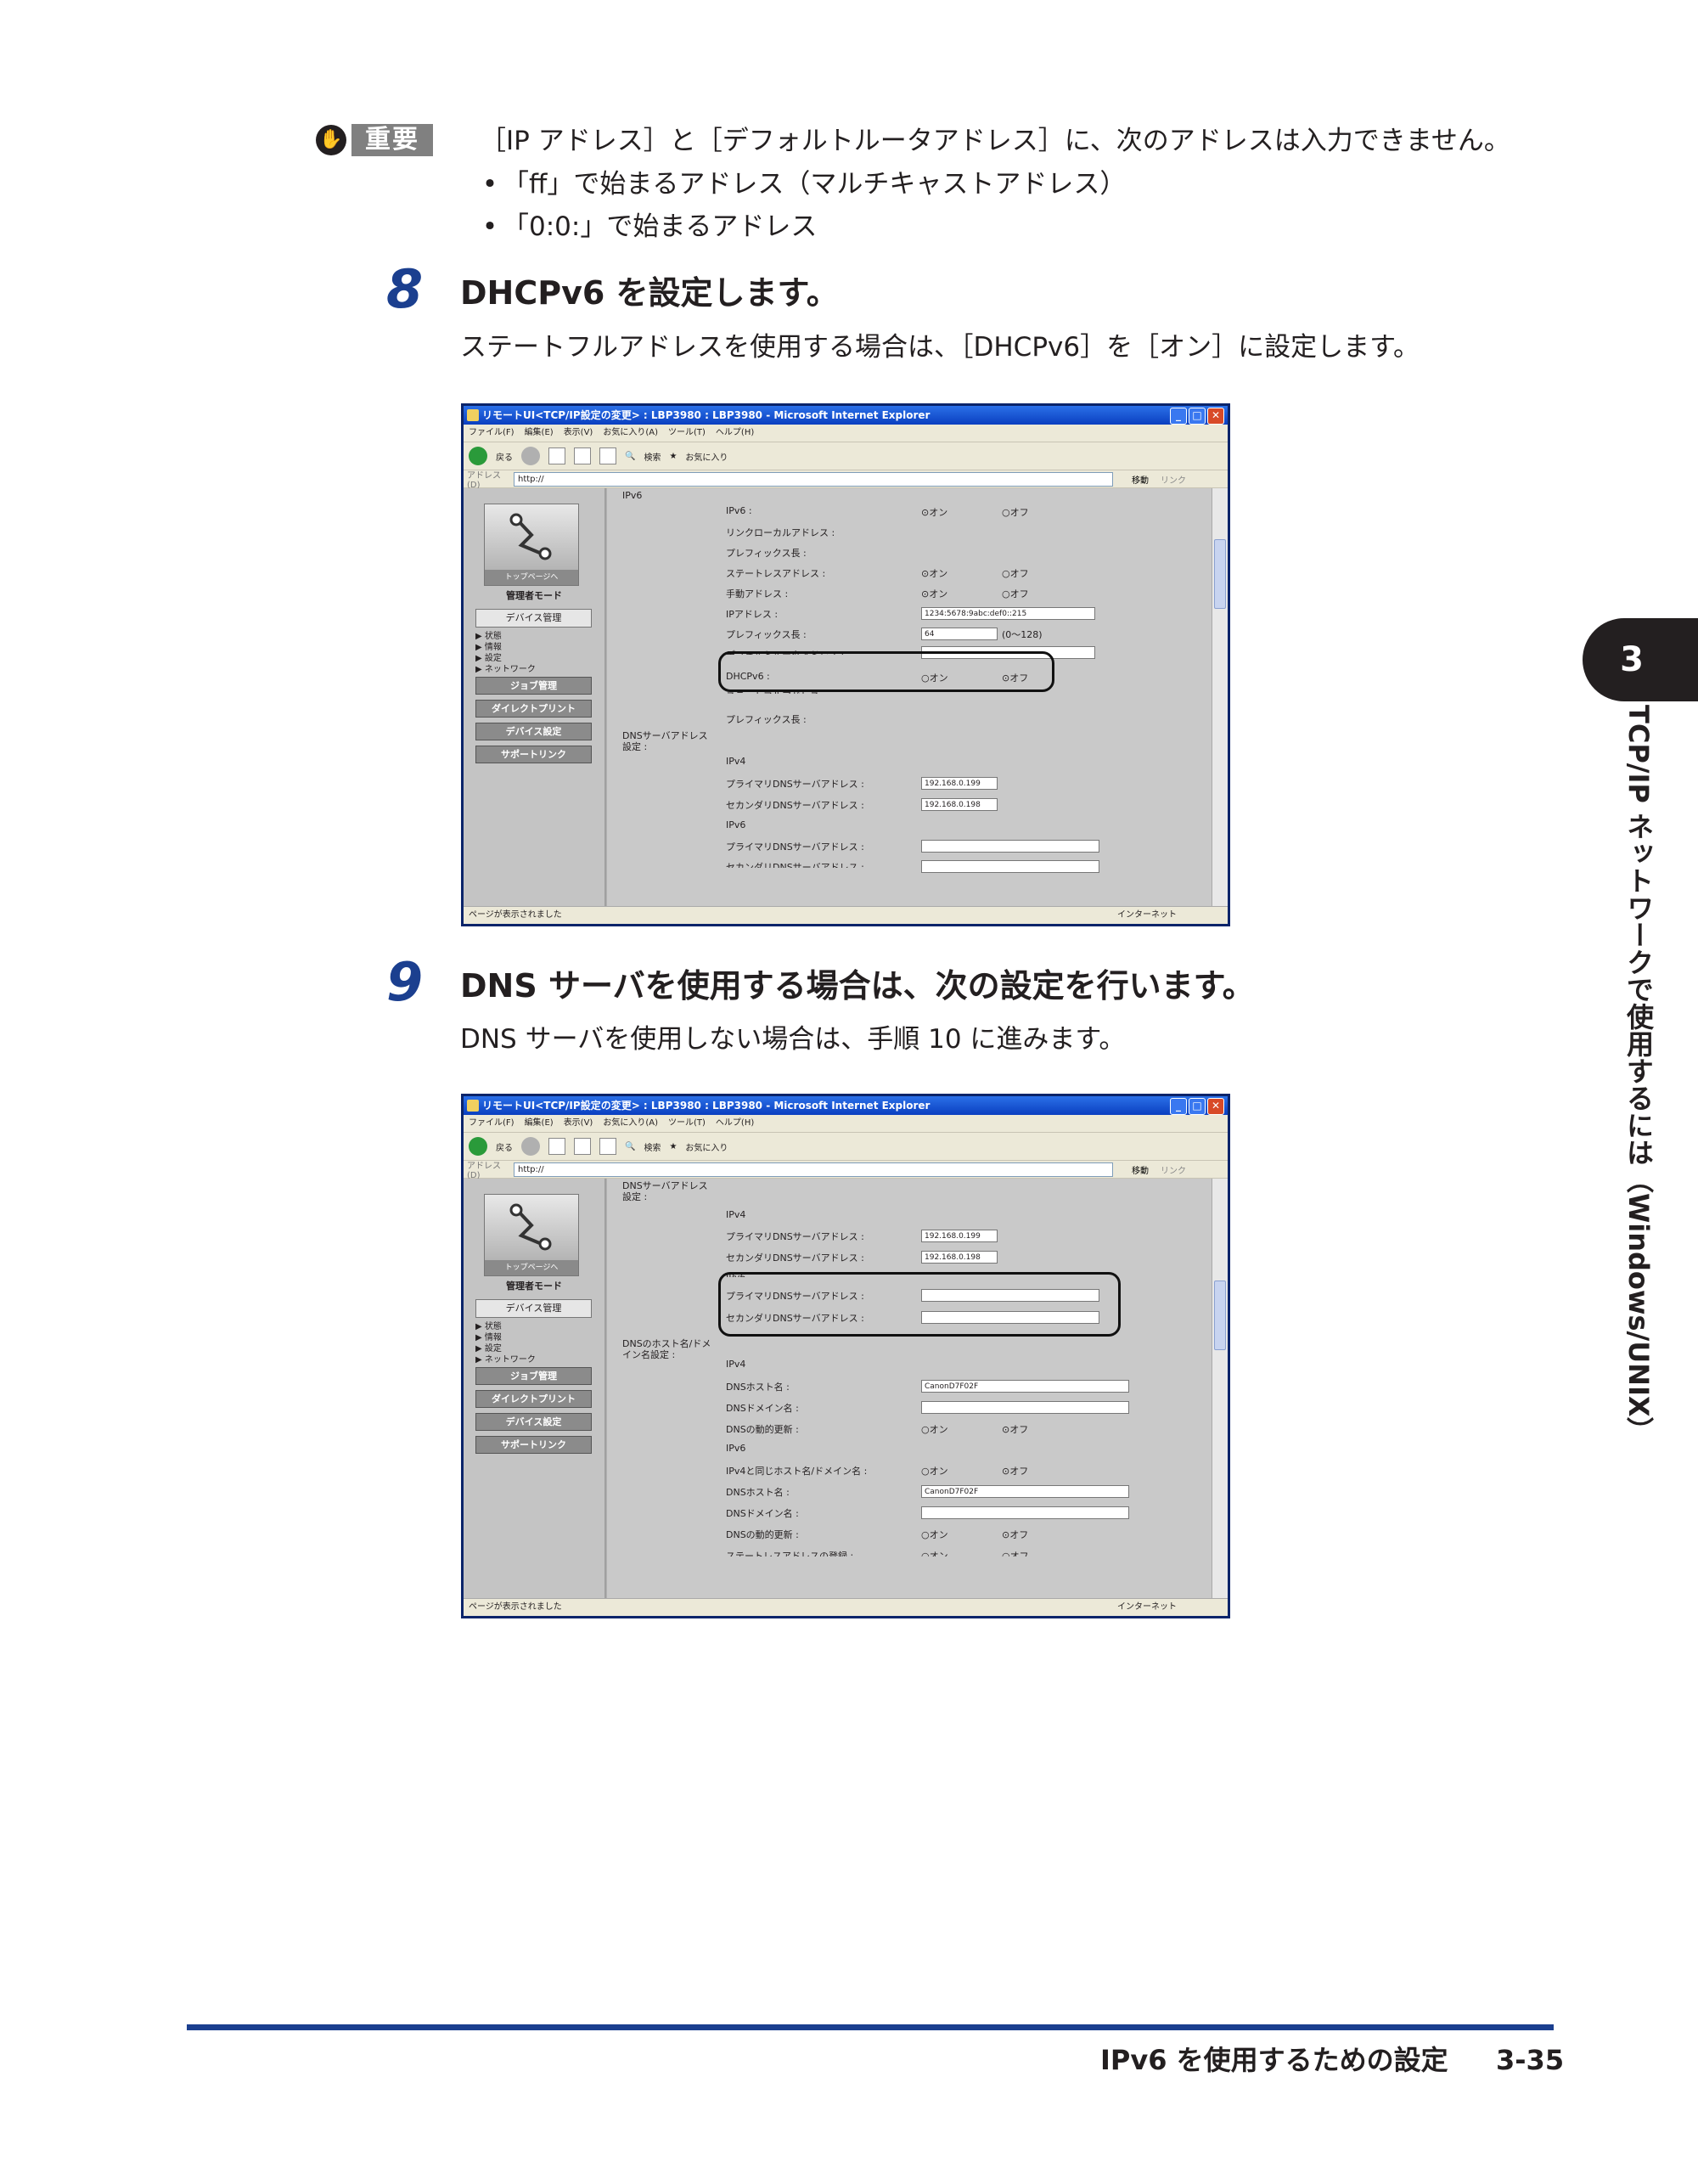 The image size is (1698, 2184). What do you see at coordinates (1008, 613) in the screenshot?
I see `ip-address-field: 1234:5678:9abc:def0::215` at bounding box center [1008, 613].